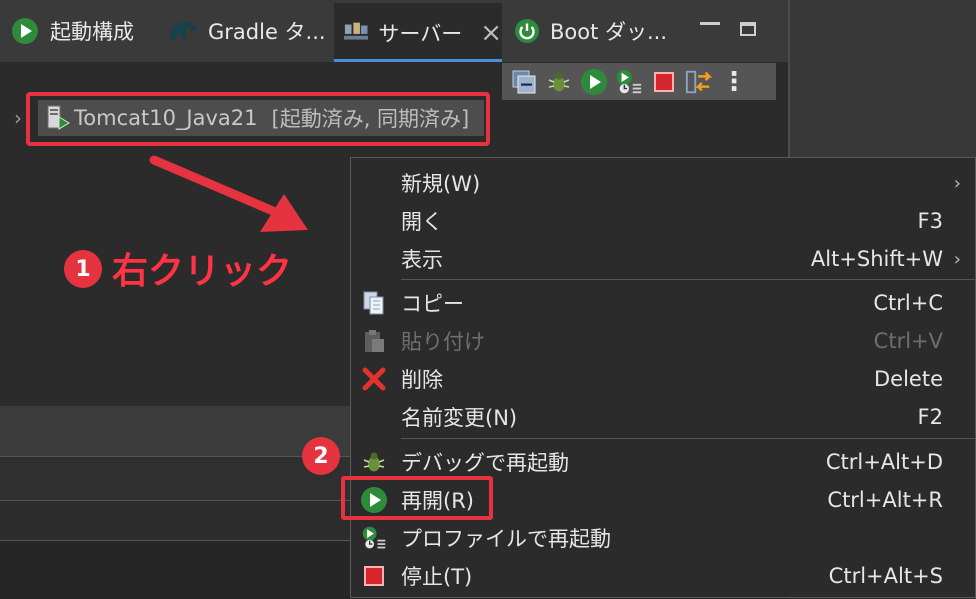 The height and width of the screenshot is (599, 976). Describe the element at coordinates (663, 417) in the screenshot. I see `menu-item-rename: 名前変更(N) F2` at that location.